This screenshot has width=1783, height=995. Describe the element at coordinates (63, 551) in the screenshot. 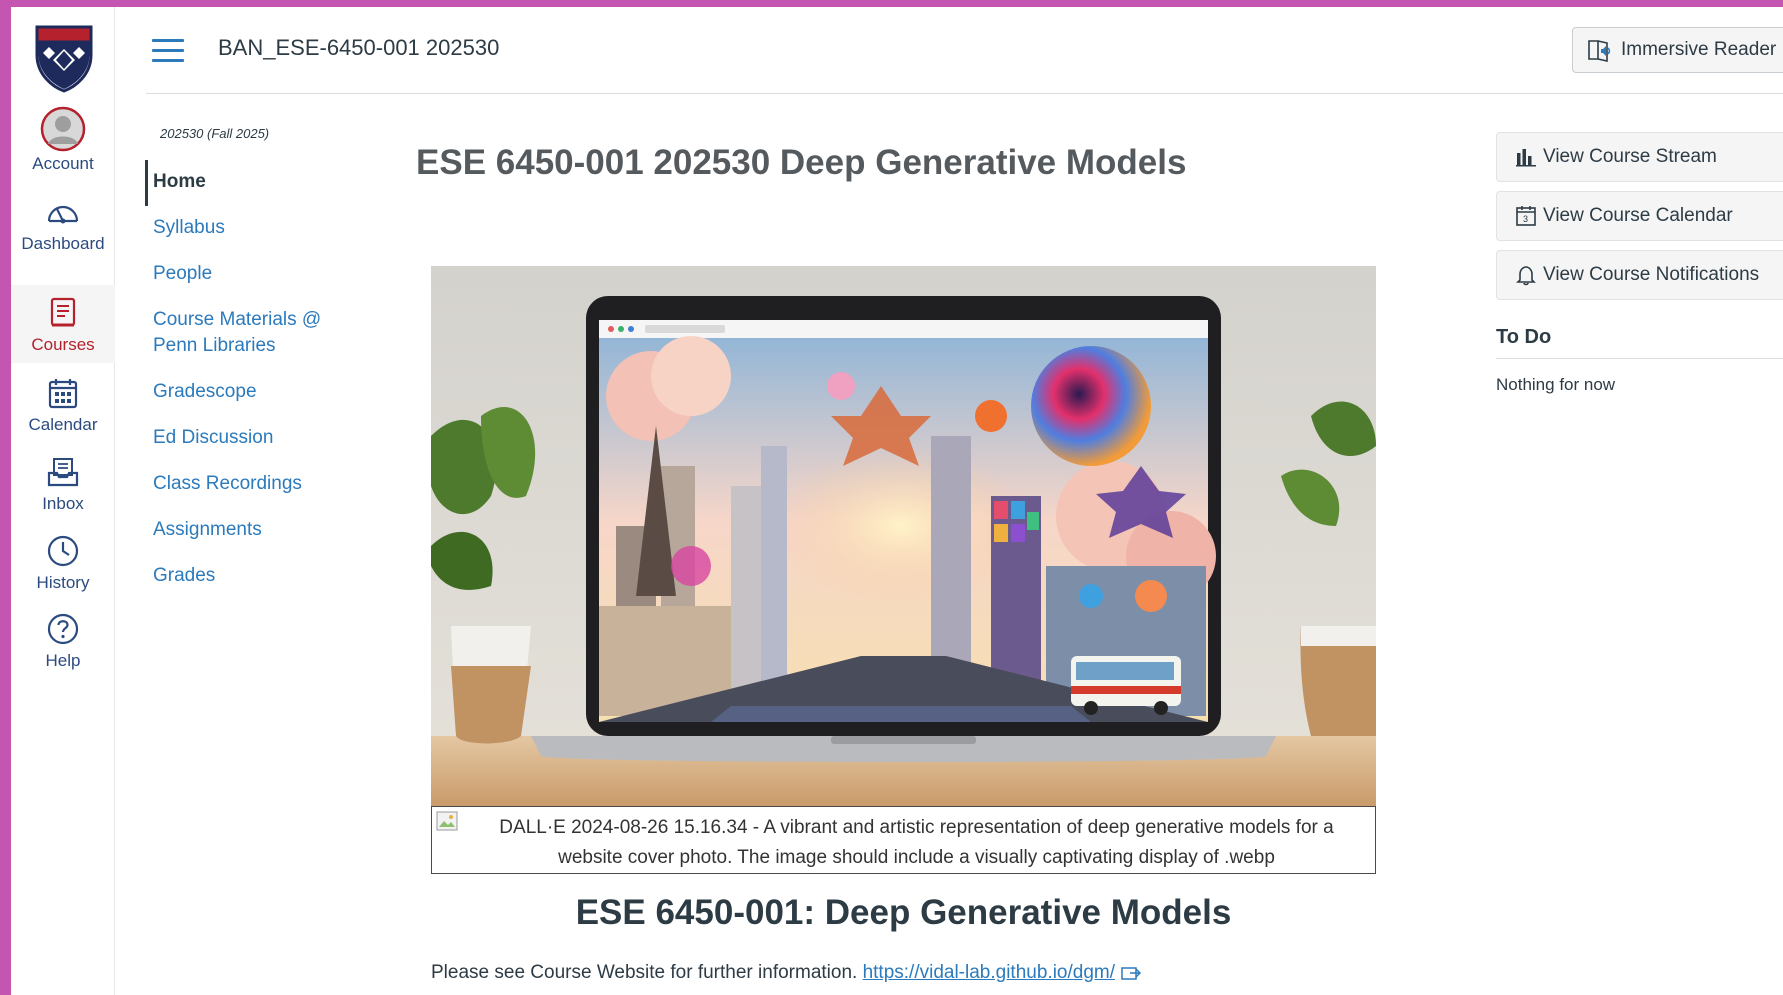

I see `history-icon` at that location.